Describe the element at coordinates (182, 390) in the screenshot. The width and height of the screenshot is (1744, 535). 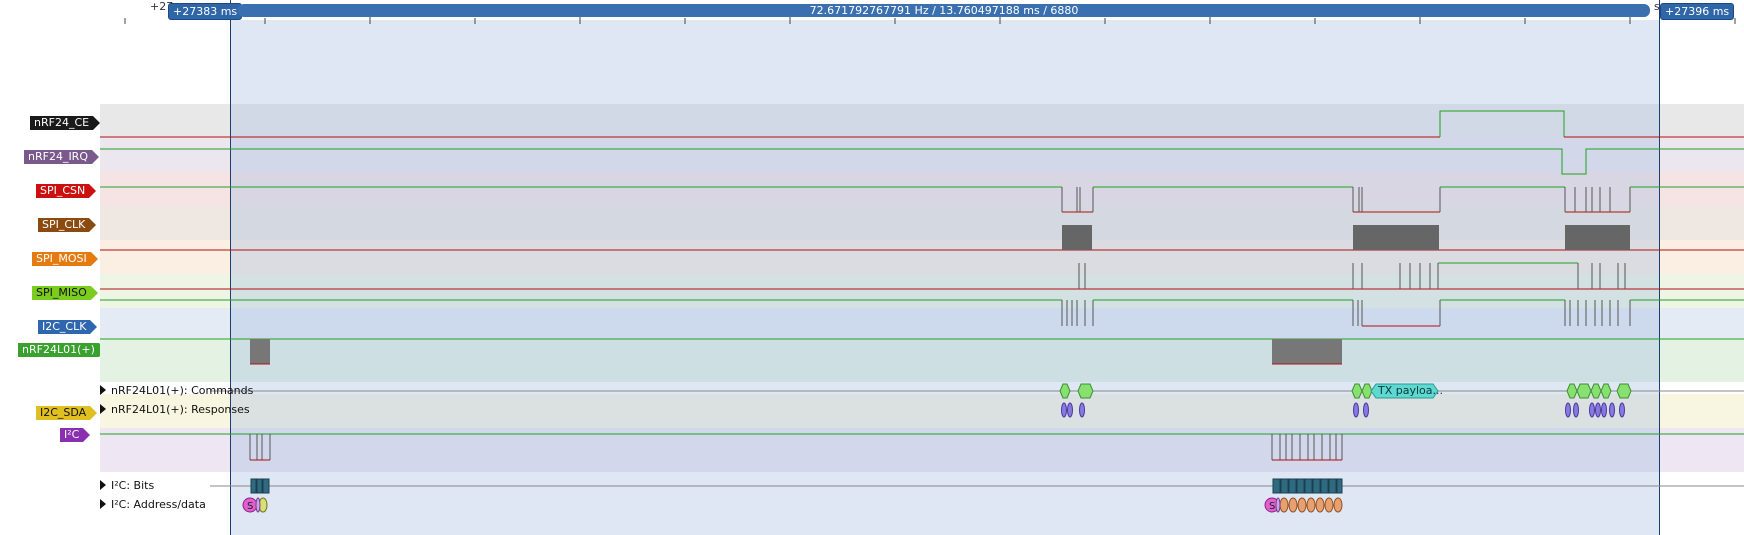
I see `decoder-row-label: nRF24L01(+): Commands` at that location.